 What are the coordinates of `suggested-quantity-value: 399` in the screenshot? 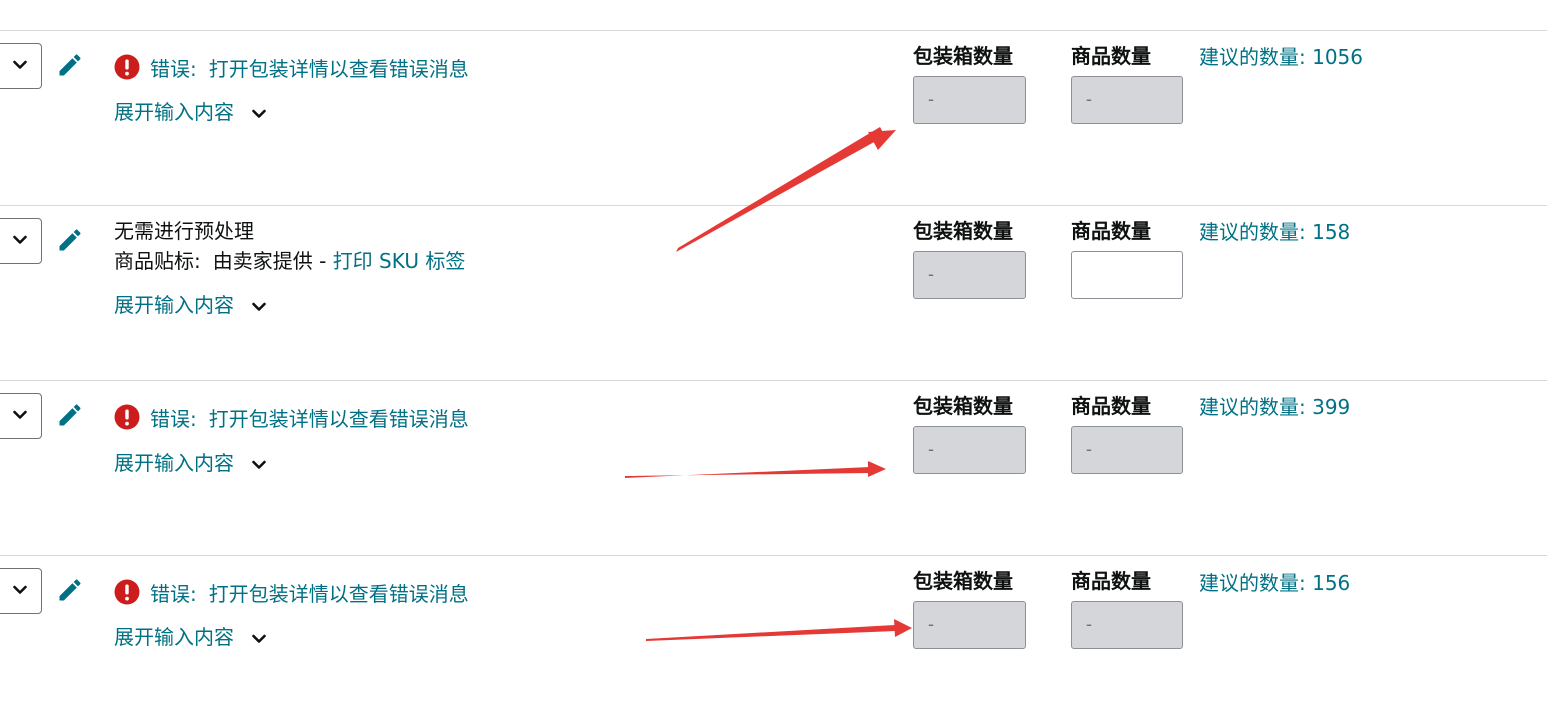 It's located at (1331, 407).